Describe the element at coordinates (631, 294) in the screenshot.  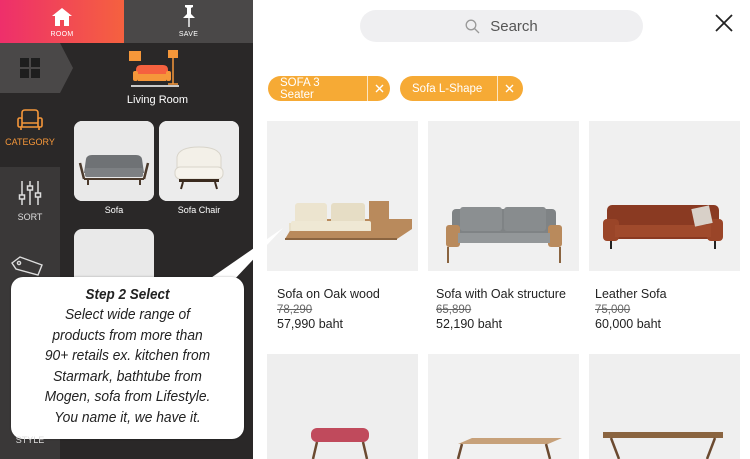
I see `product-name: Leather Sofa` at that location.